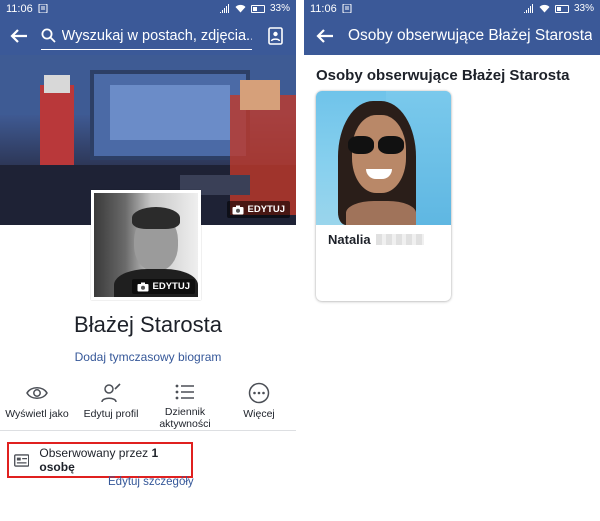 This screenshot has width=600, height=521. Describe the element at coordinates (171, 286) in the screenshot. I see `edit-avatar-label: EDYTUJ` at that location.